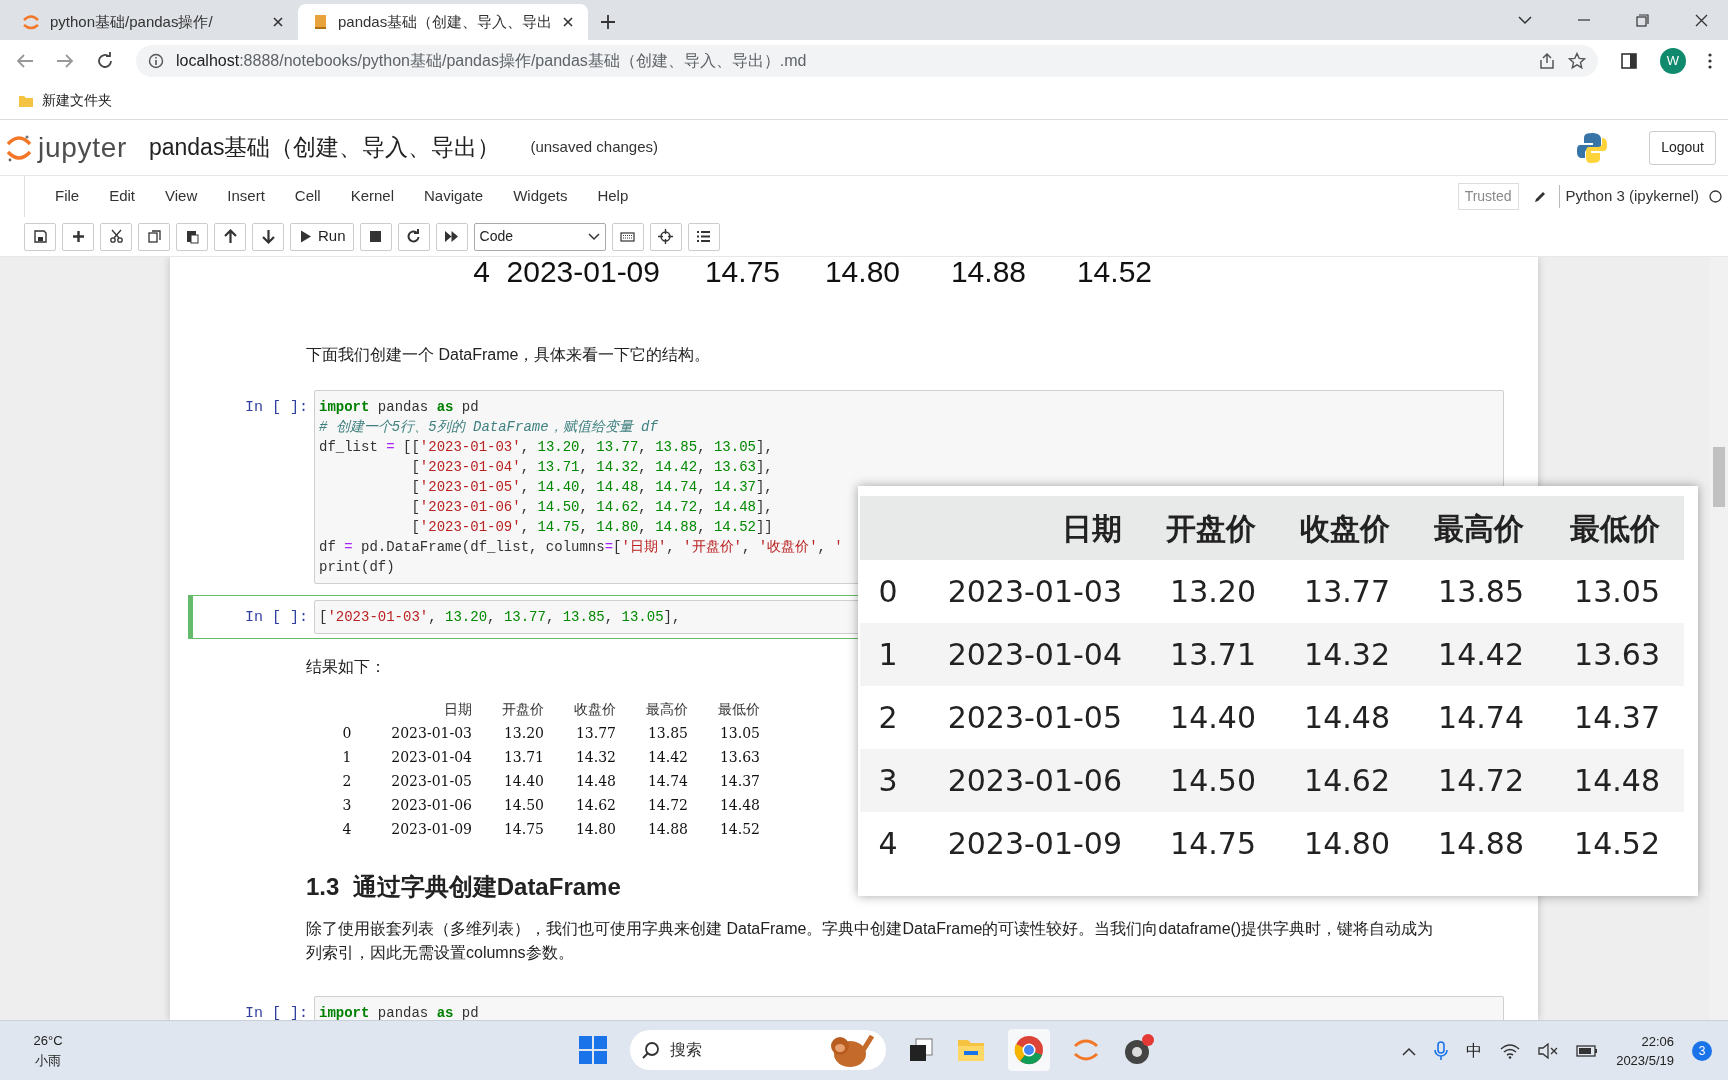  Describe the element at coordinates (48, 1060) in the screenshot. I see `weather-text: 小雨` at that location.